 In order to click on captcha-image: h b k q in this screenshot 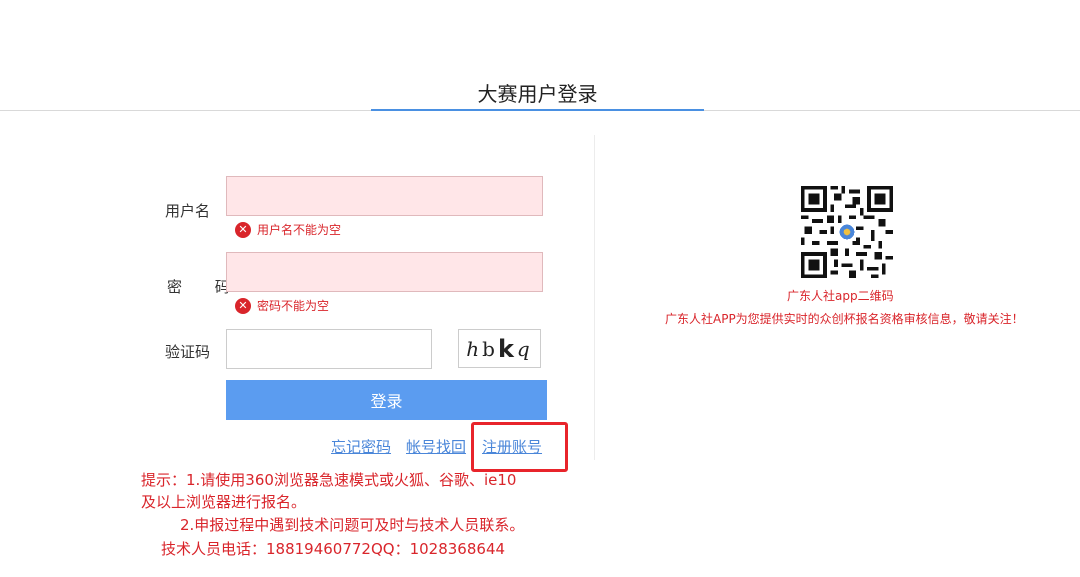, I will do `click(499, 348)`.